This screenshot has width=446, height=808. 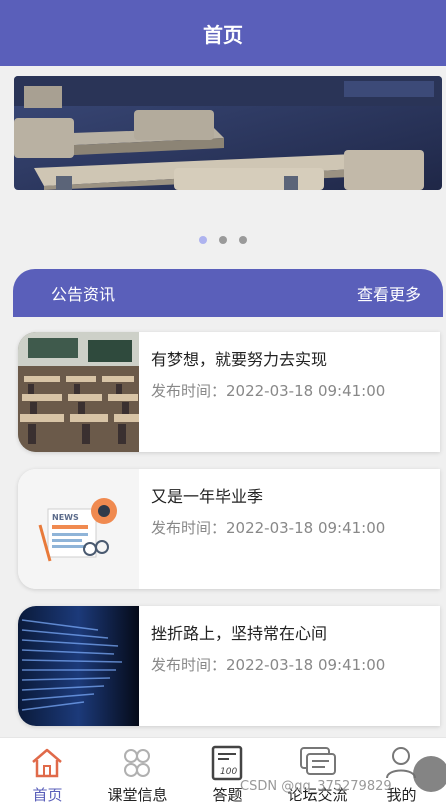 I want to click on article-card: NEWS 又是一年毕业季 发布时间：2022-03-18 09:41:00, so click(x=229, y=529).